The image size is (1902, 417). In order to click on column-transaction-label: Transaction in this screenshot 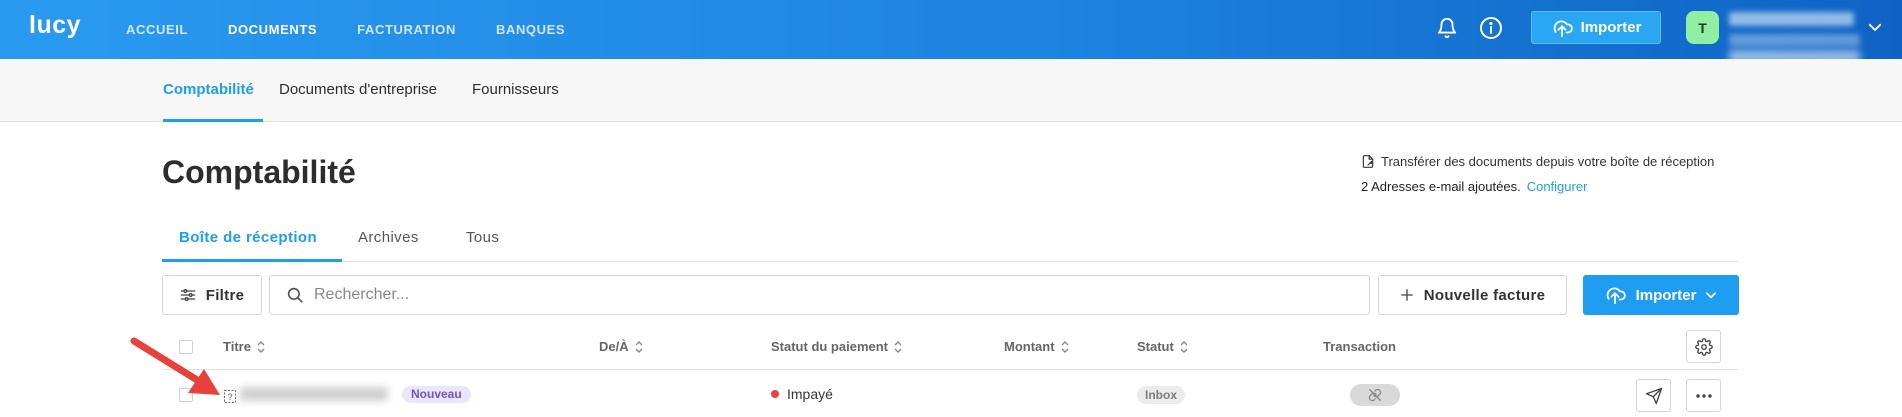, I will do `click(1359, 346)`.